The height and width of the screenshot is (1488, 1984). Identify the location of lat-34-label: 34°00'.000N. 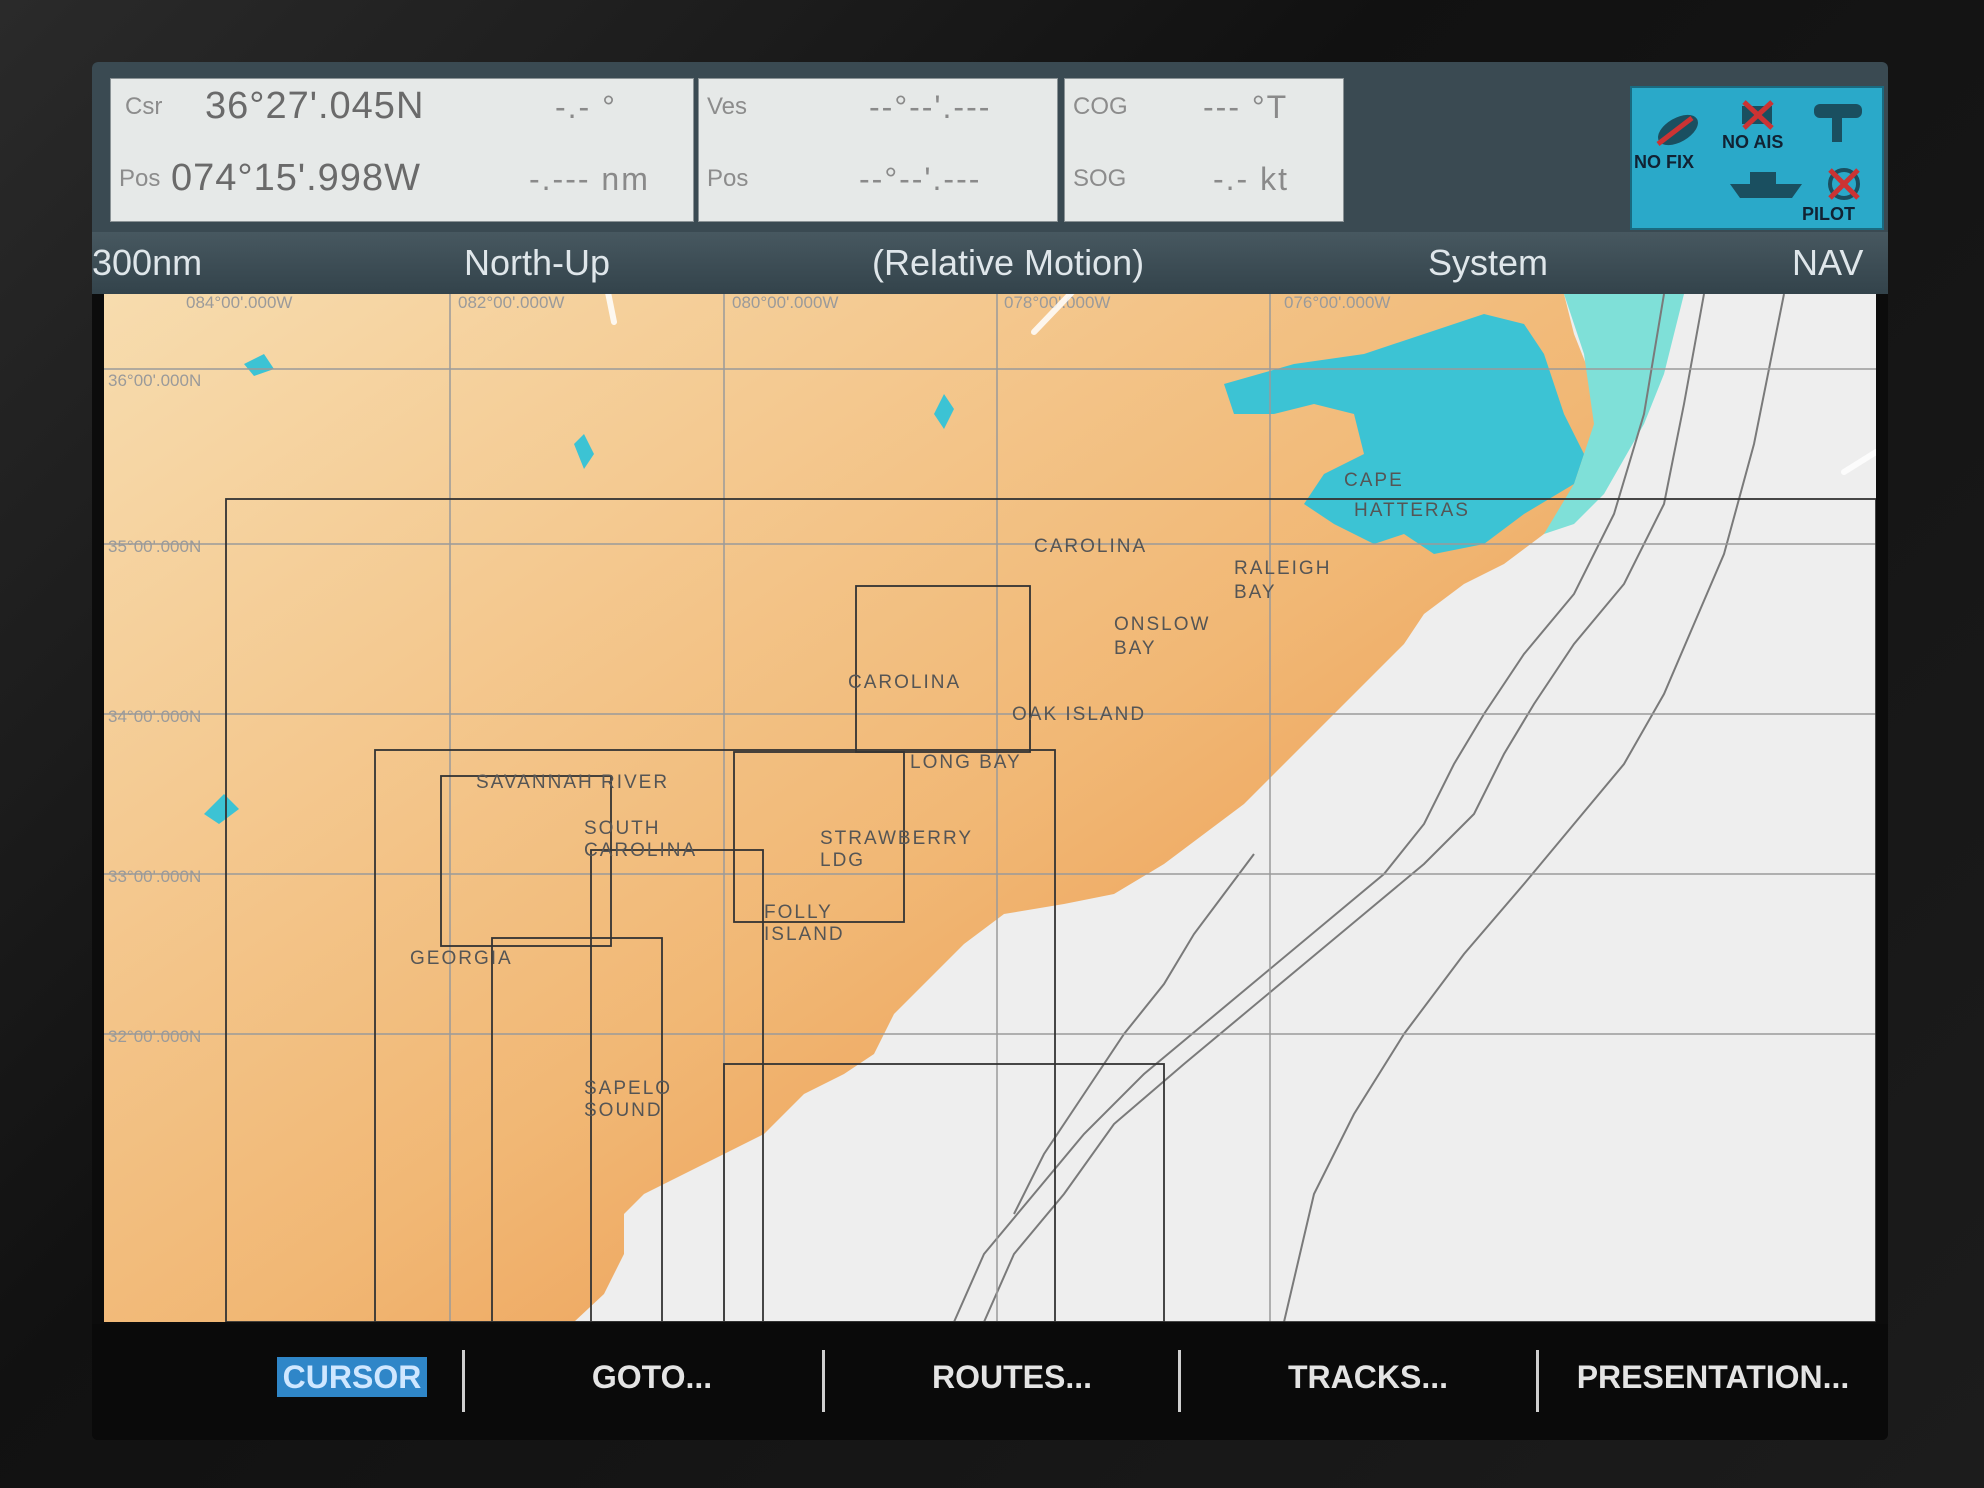
(154, 716).